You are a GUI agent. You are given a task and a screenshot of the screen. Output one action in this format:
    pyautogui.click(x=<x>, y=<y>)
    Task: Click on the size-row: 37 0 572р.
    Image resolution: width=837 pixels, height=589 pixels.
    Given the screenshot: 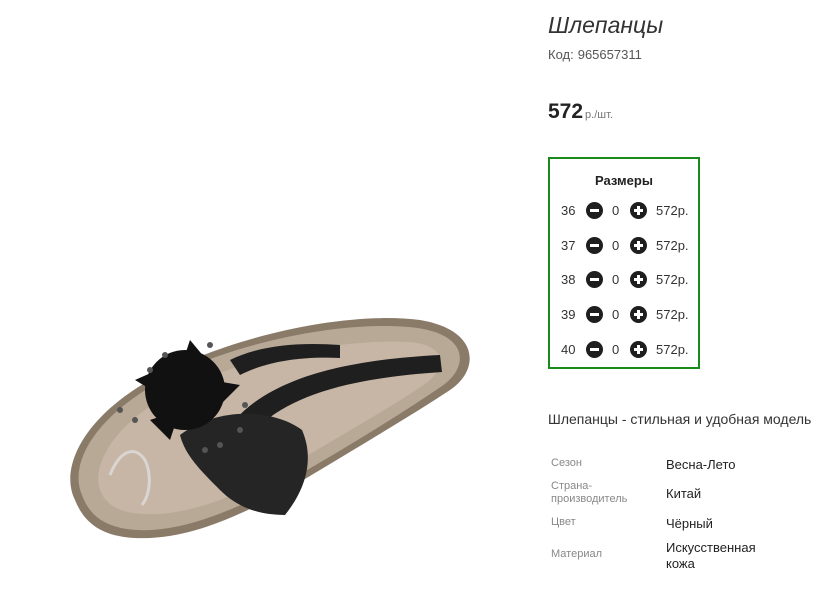 What is the action you would take?
    pyautogui.click(x=624, y=246)
    